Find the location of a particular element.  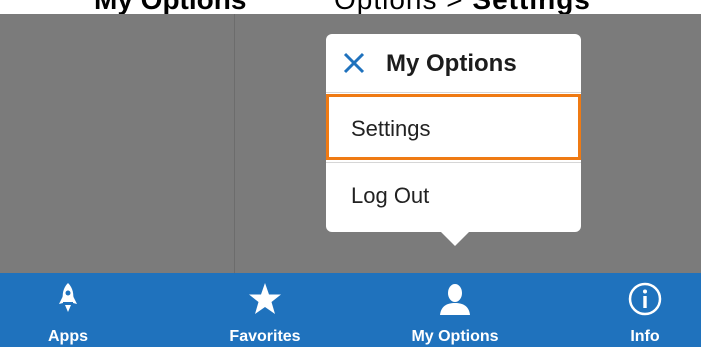

tab-my-options: My Options is located at coordinates (455, 310).